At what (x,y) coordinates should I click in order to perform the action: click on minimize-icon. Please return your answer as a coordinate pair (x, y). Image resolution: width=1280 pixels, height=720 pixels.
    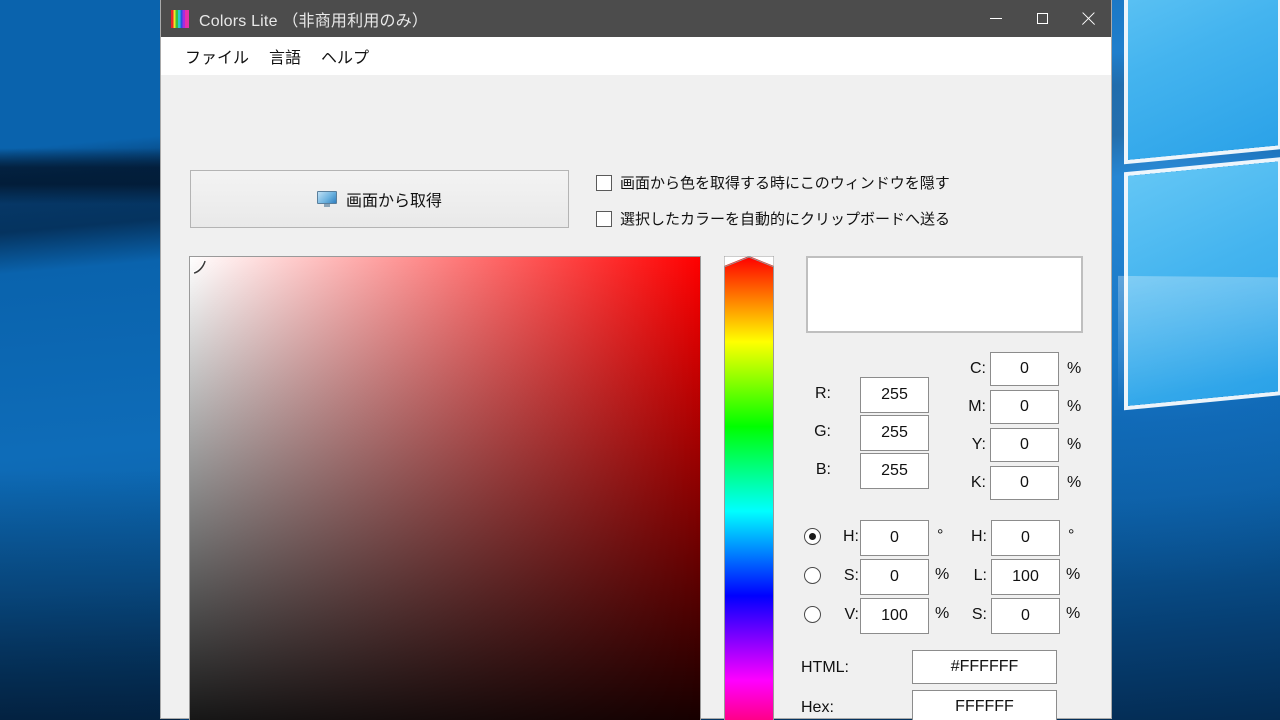
    Looking at the image, I should click on (996, 18).